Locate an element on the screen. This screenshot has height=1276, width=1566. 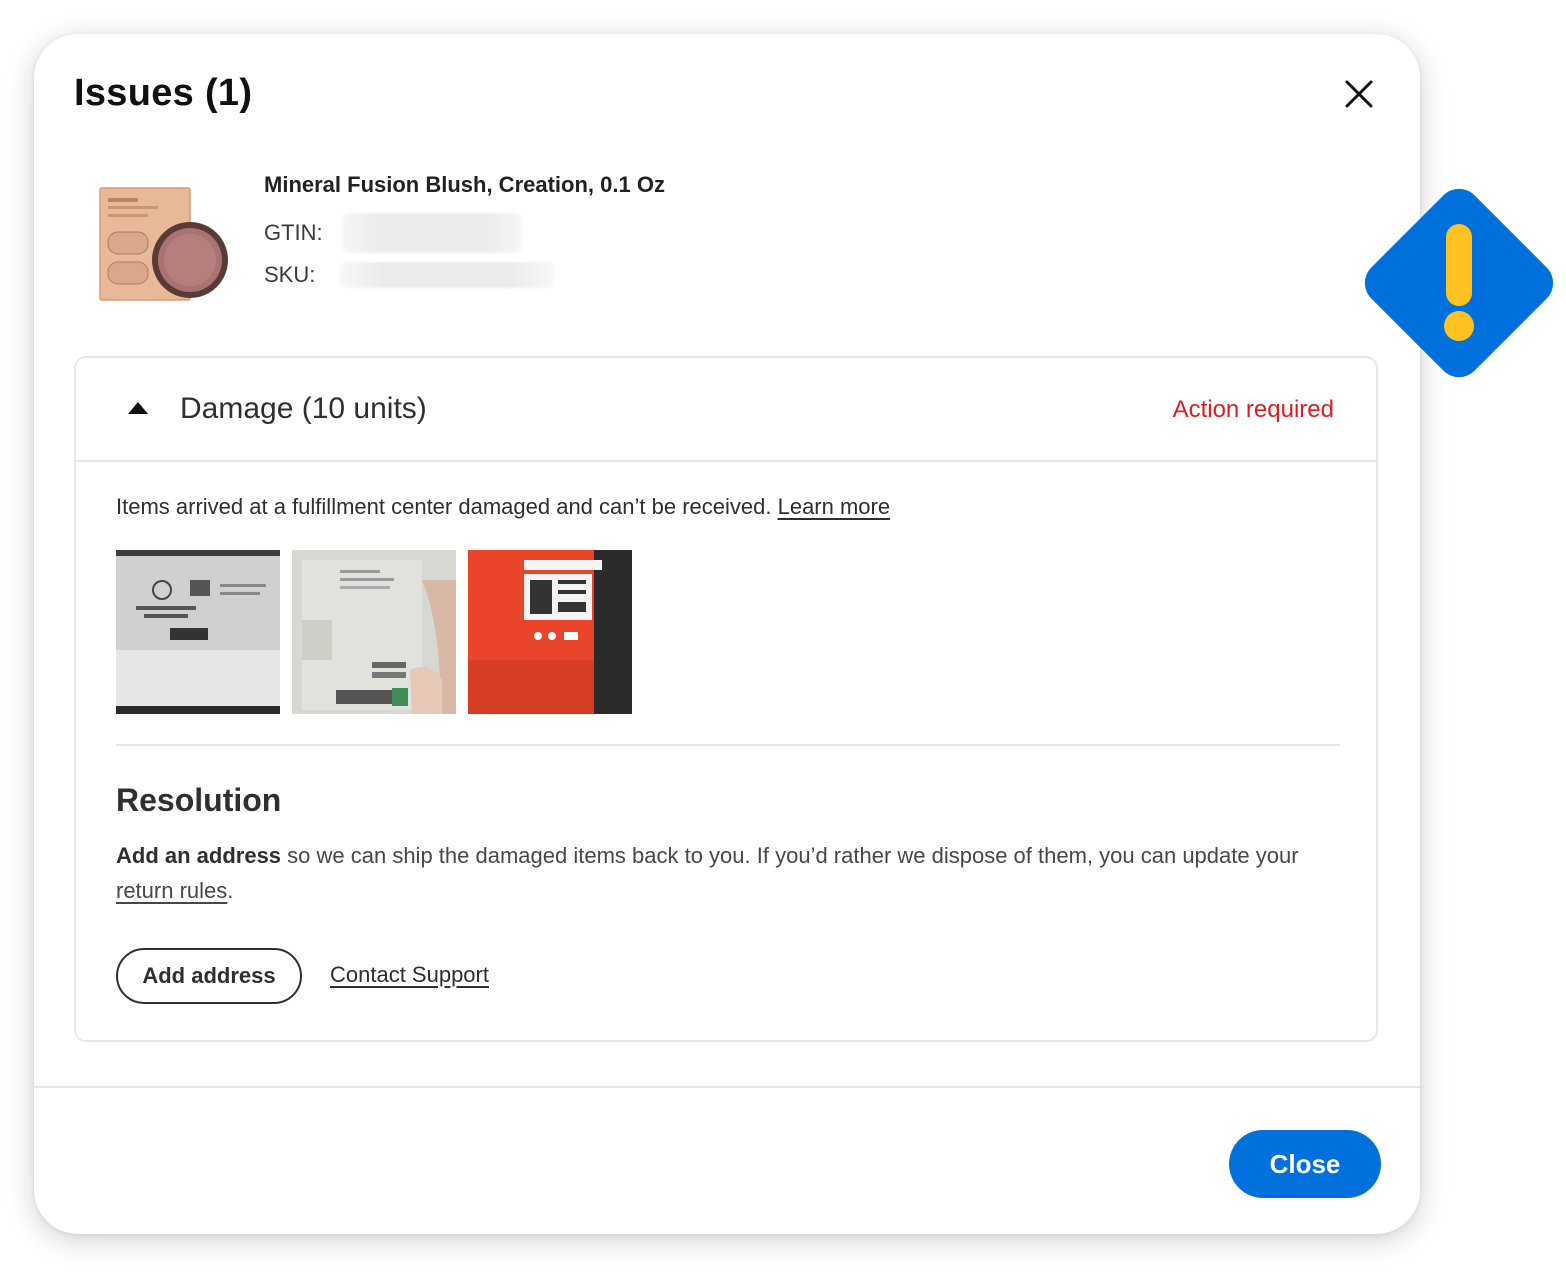
gtin-redacted is located at coordinates (432, 233).